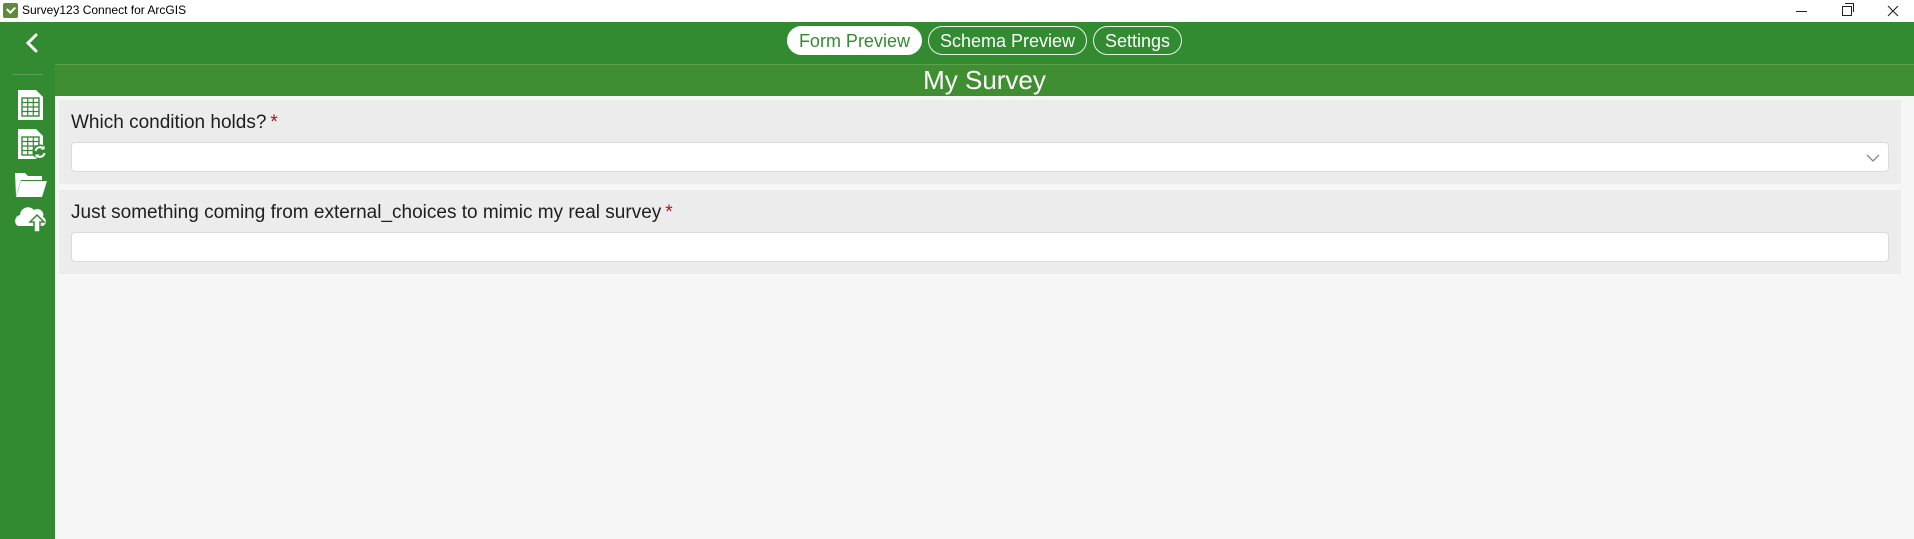 The width and height of the screenshot is (1914, 539). I want to click on condition-select, so click(980, 157).